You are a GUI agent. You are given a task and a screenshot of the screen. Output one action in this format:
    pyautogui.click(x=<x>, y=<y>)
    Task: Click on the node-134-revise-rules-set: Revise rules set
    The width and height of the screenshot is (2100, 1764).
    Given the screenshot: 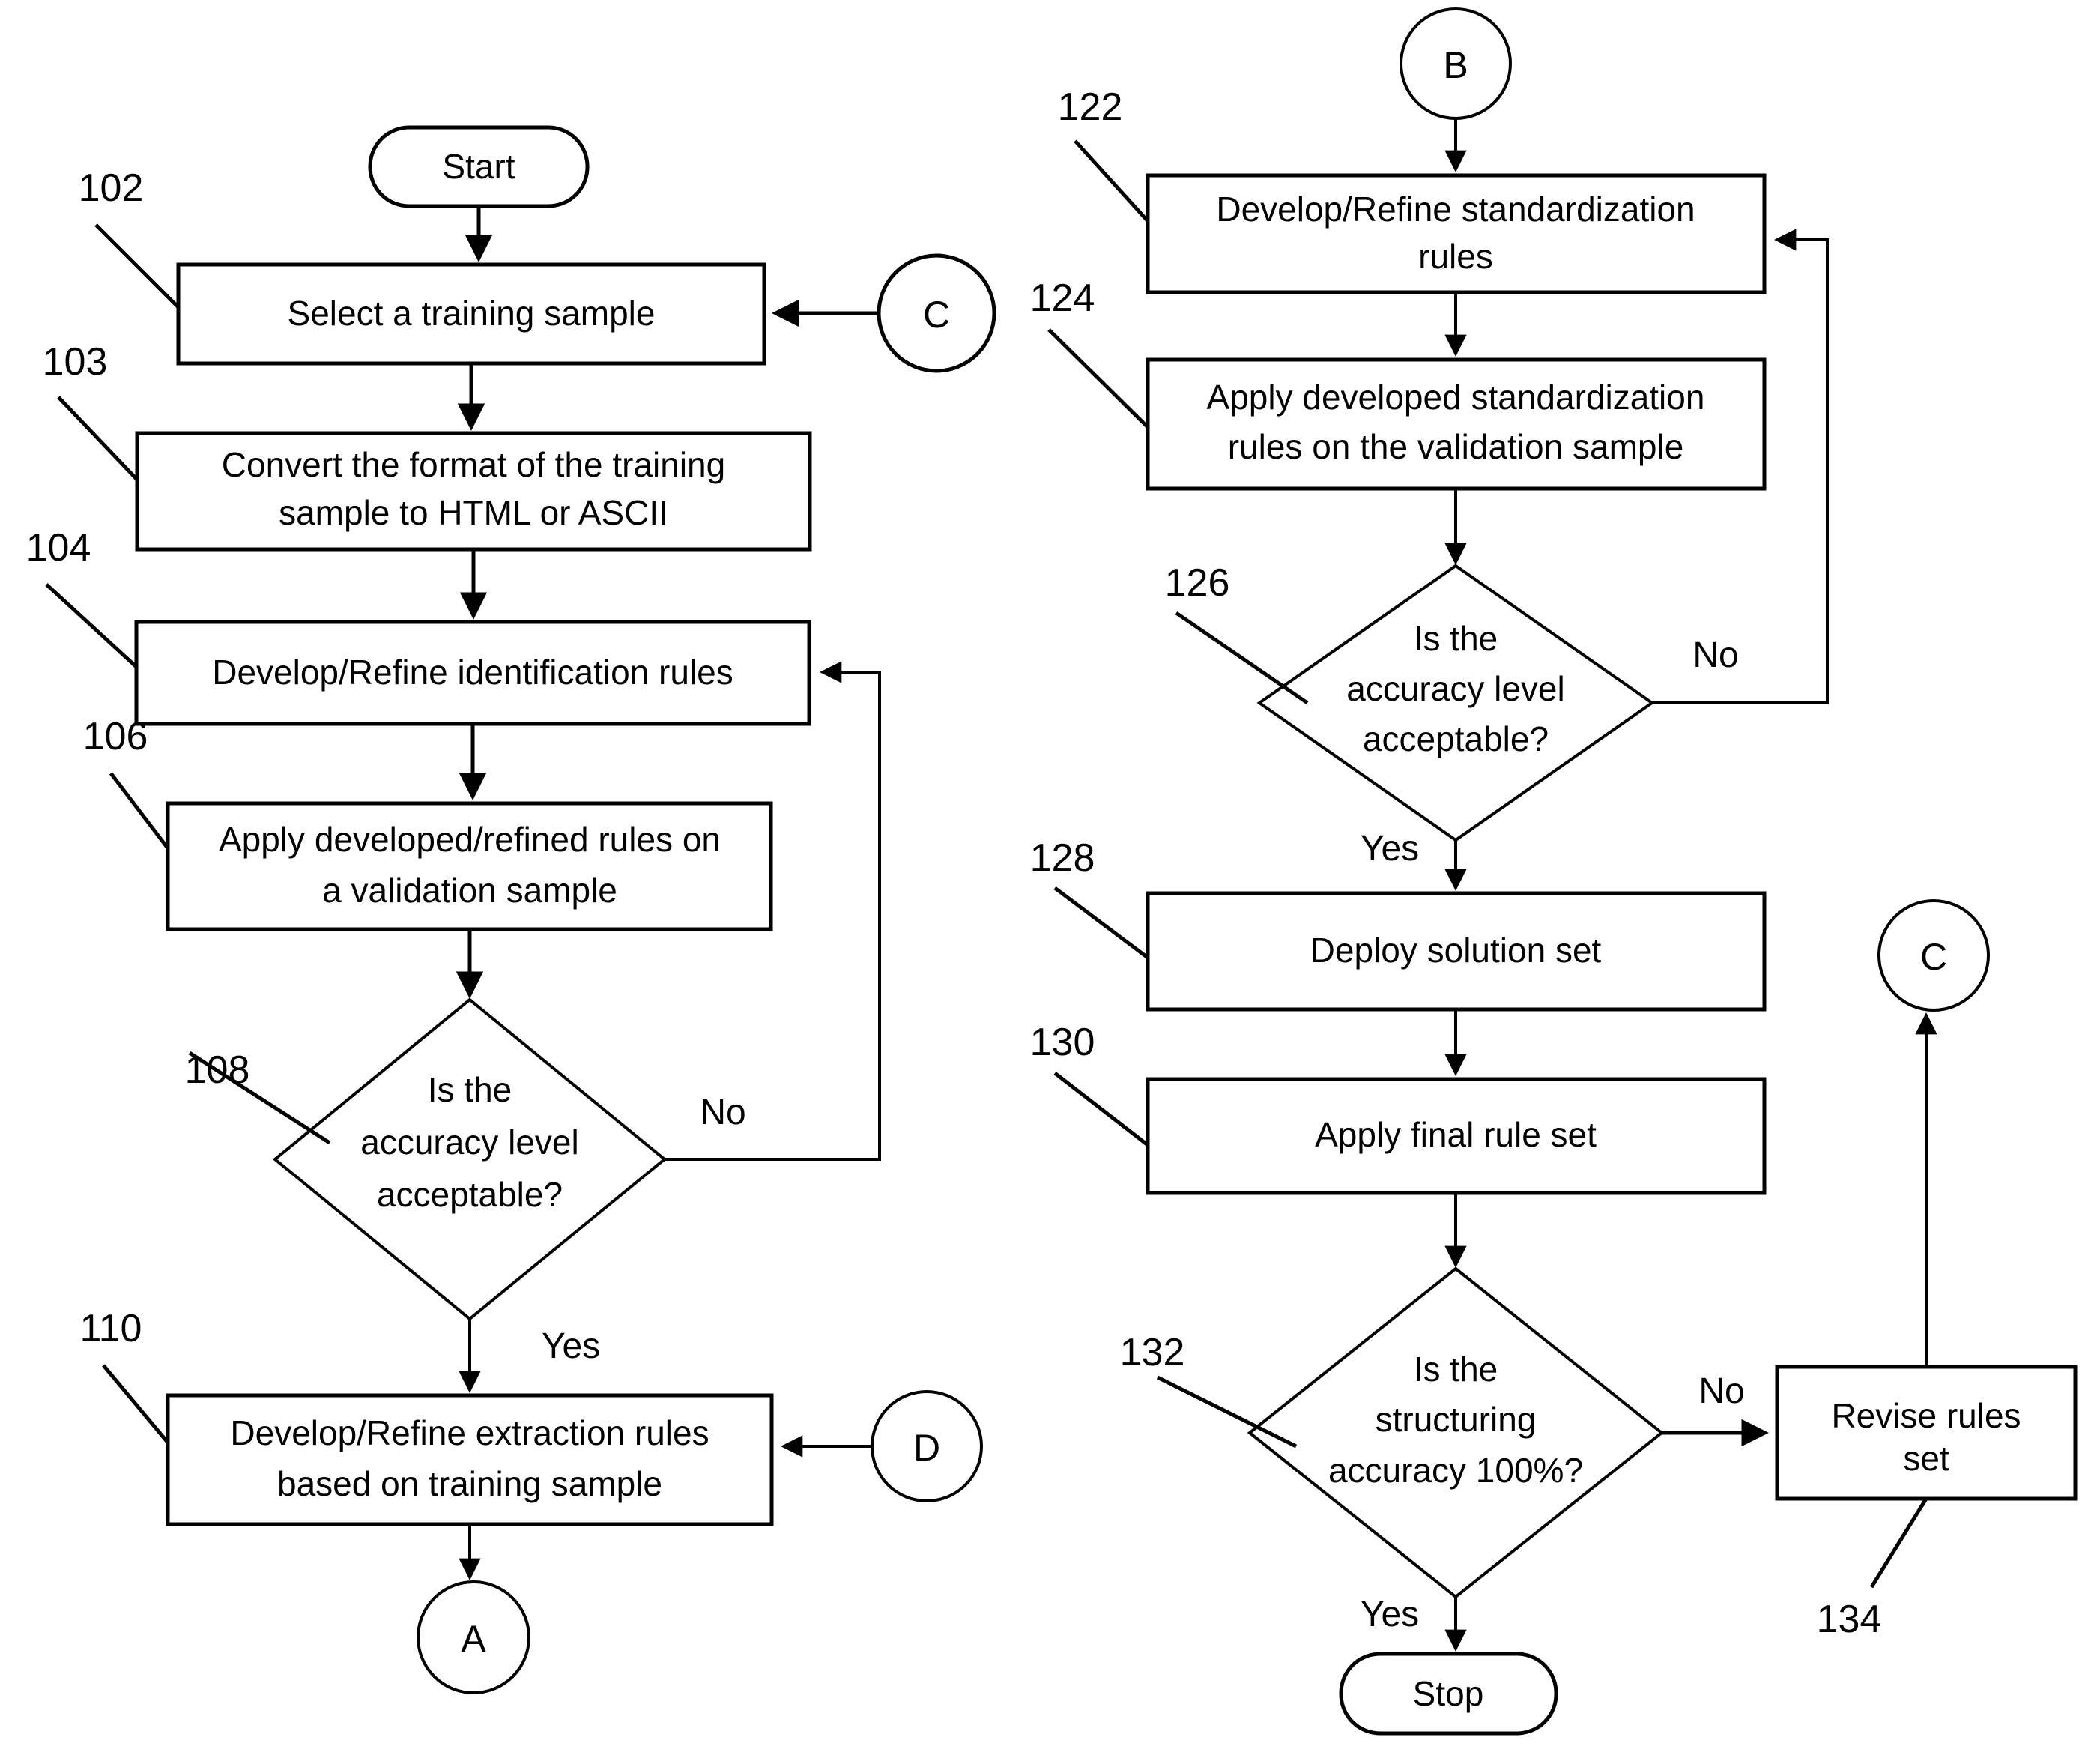 What is the action you would take?
    pyautogui.click(x=1926, y=1433)
    